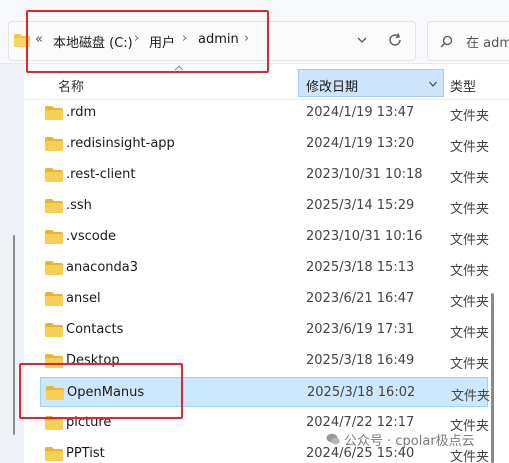  I want to click on list-item: .redisinsight-app 2024/1/19 13:20 文件夹, so click(265, 144).